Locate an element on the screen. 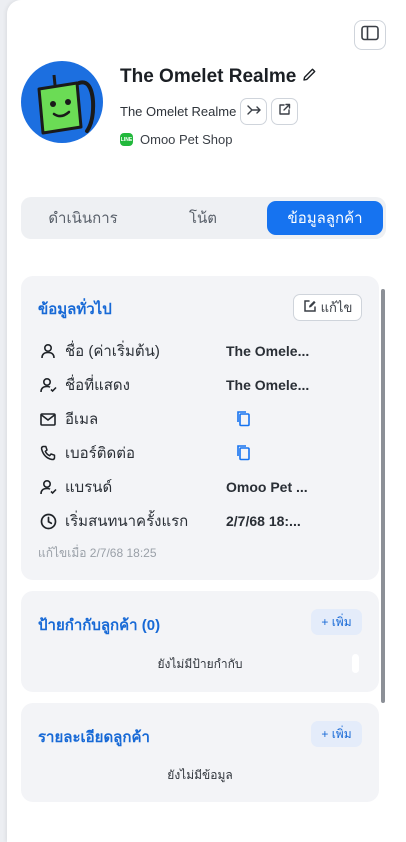 Image resolution: width=406 pixels, height=842 pixels. line-icon: LINE is located at coordinates (126, 139).